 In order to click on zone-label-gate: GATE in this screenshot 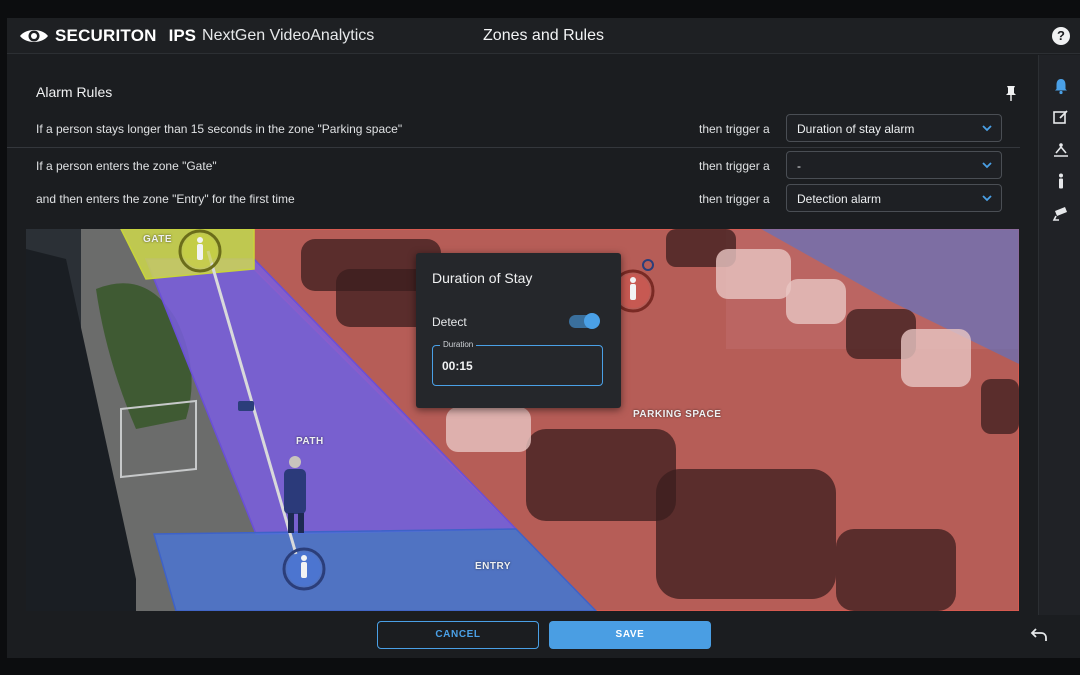, I will do `click(158, 239)`.